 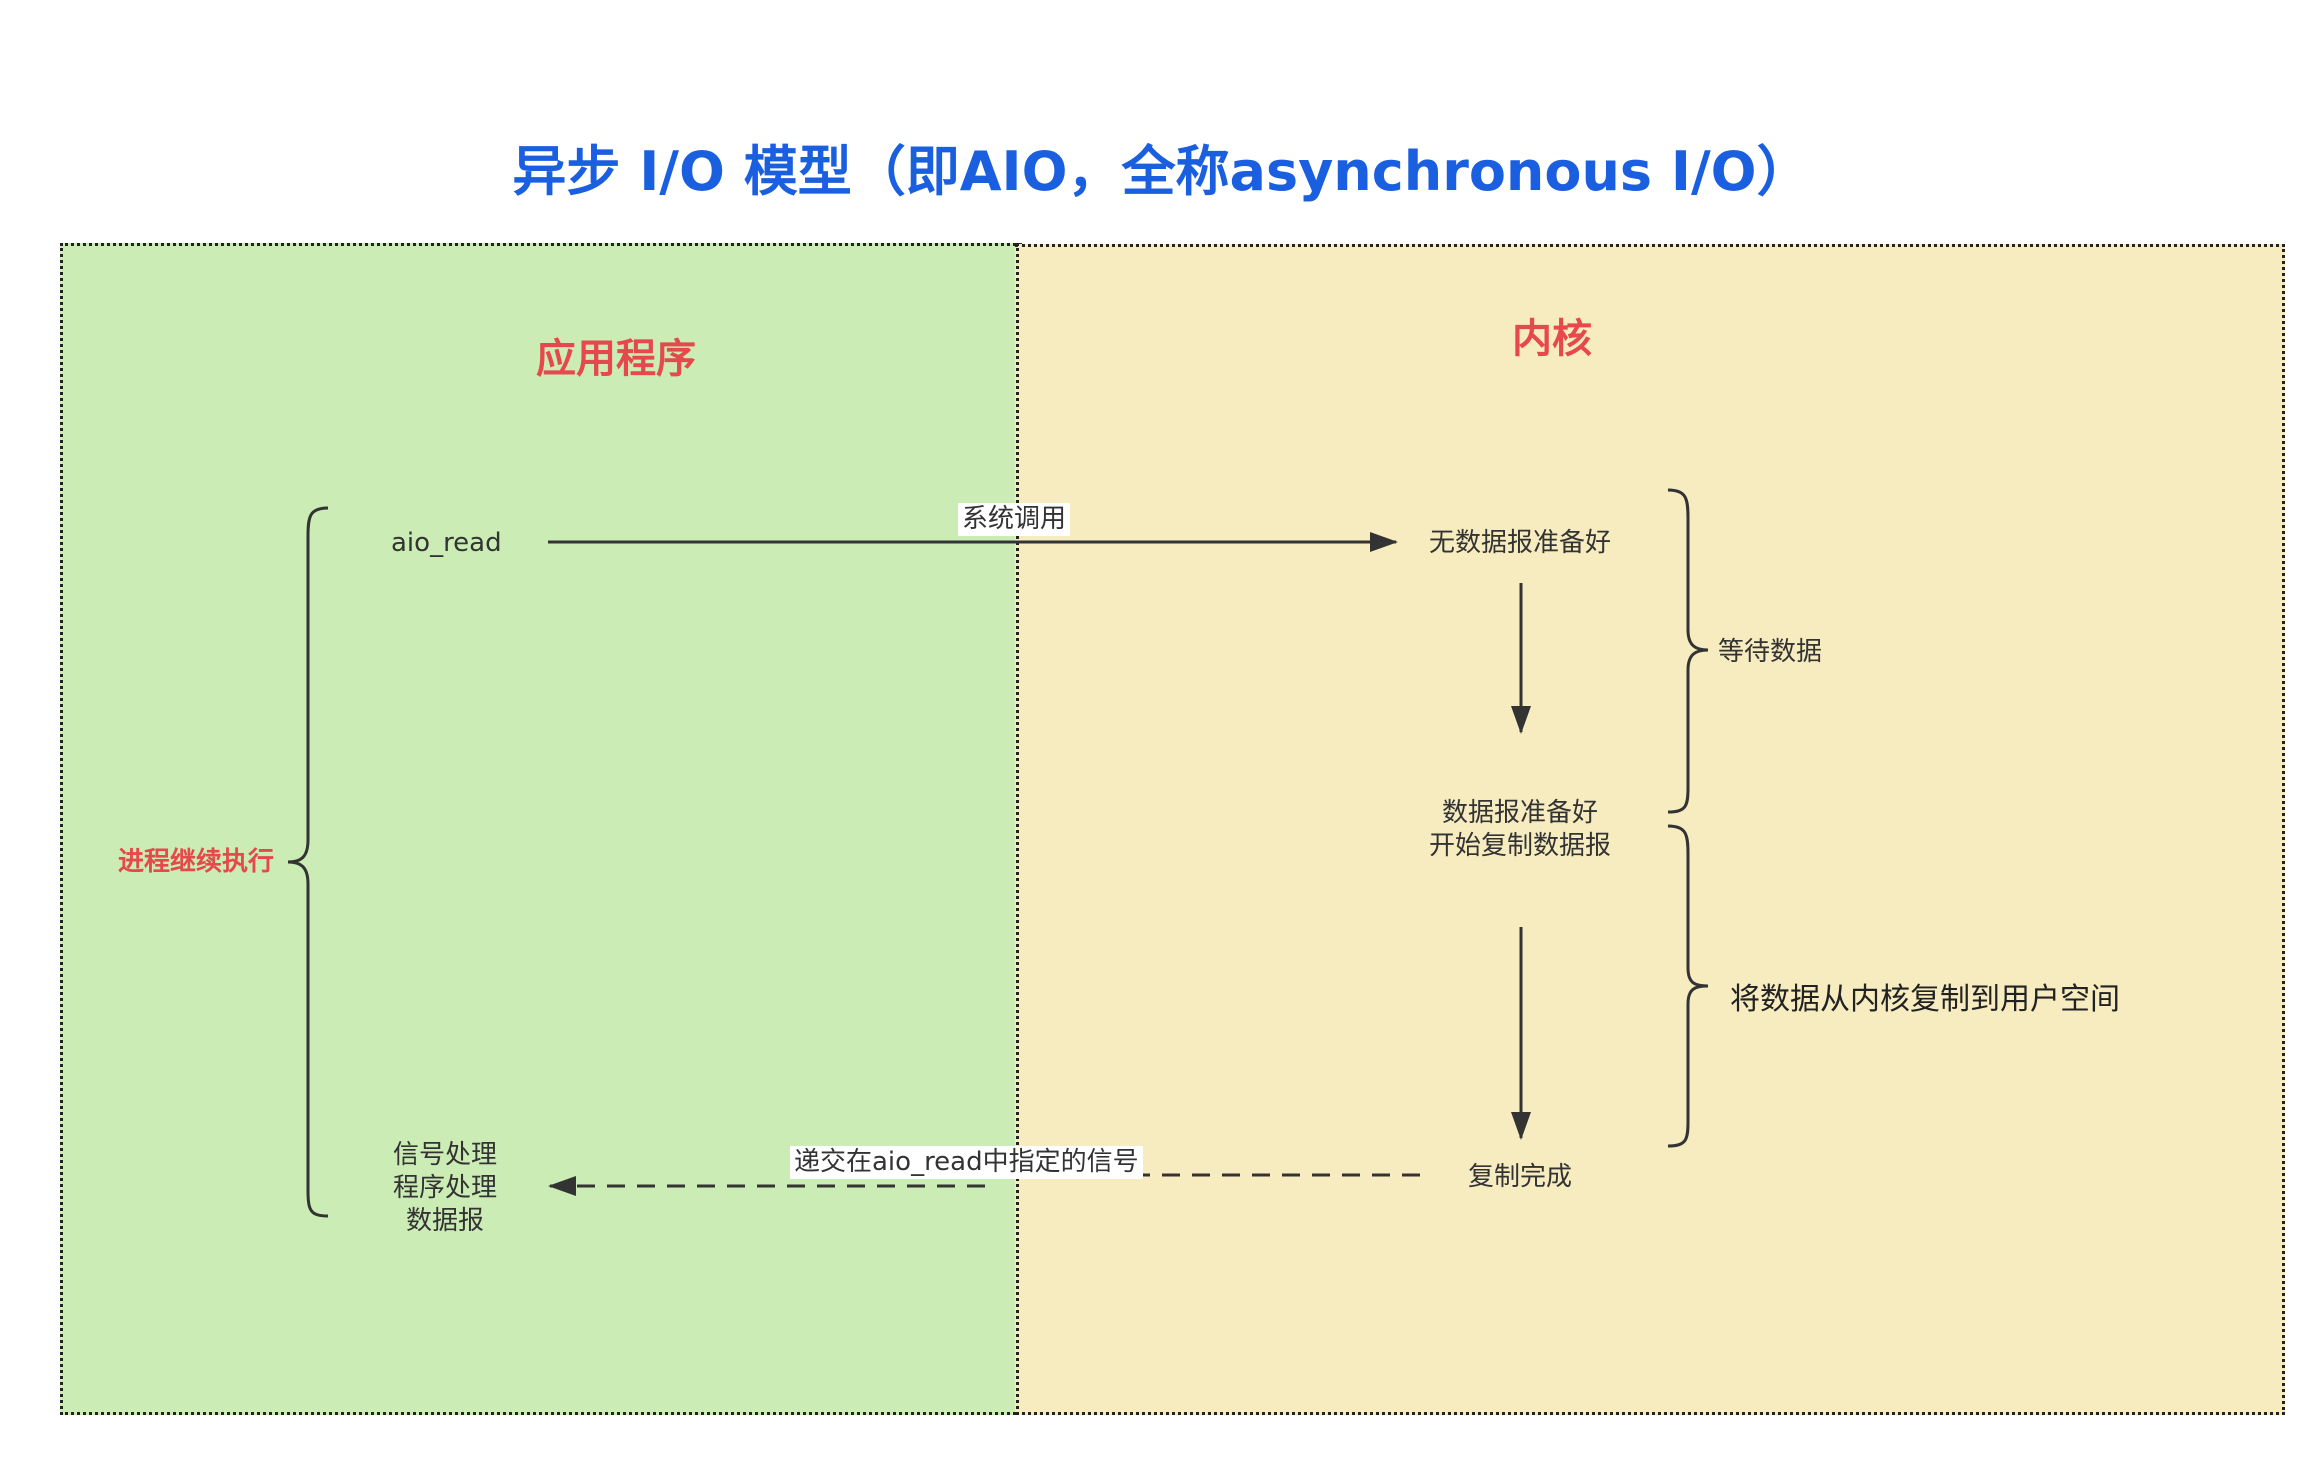 I want to click on copy-brace, so click(x=1688, y=986).